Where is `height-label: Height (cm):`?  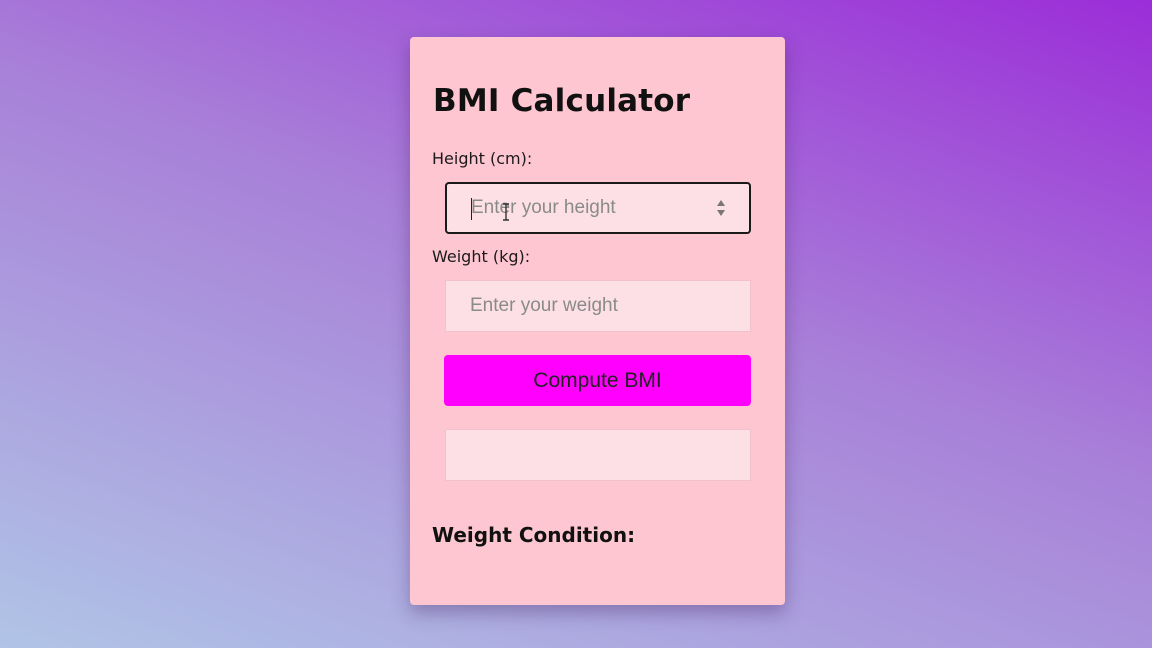
height-label: Height (cm): is located at coordinates (482, 158).